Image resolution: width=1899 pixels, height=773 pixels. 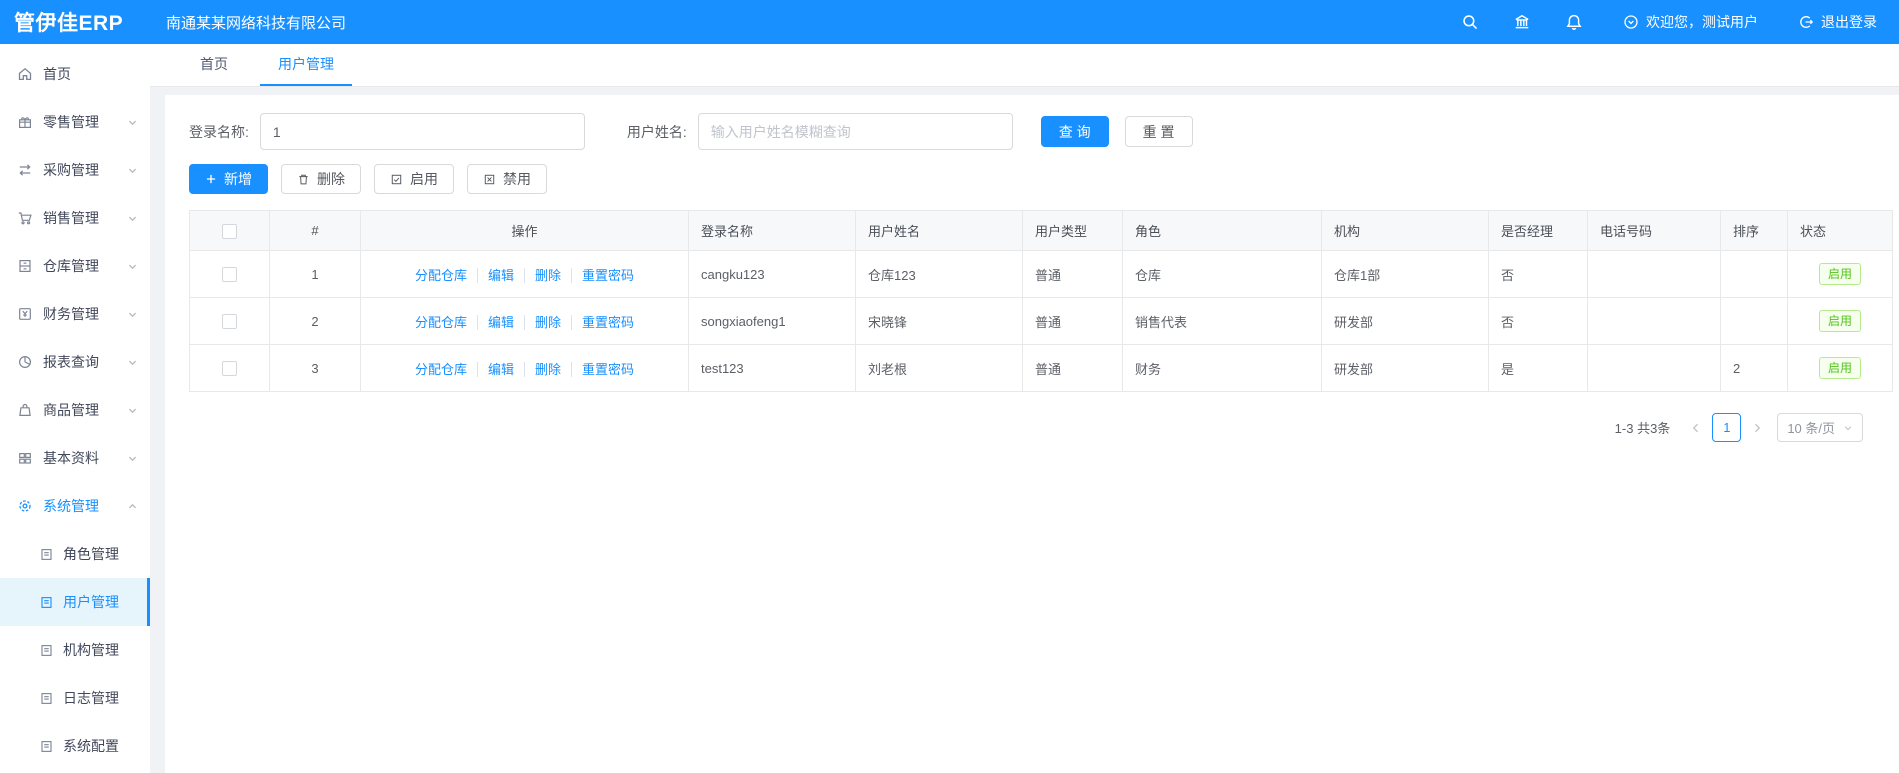 What do you see at coordinates (1470, 22) in the screenshot?
I see `search-icon` at bounding box center [1470, 22].